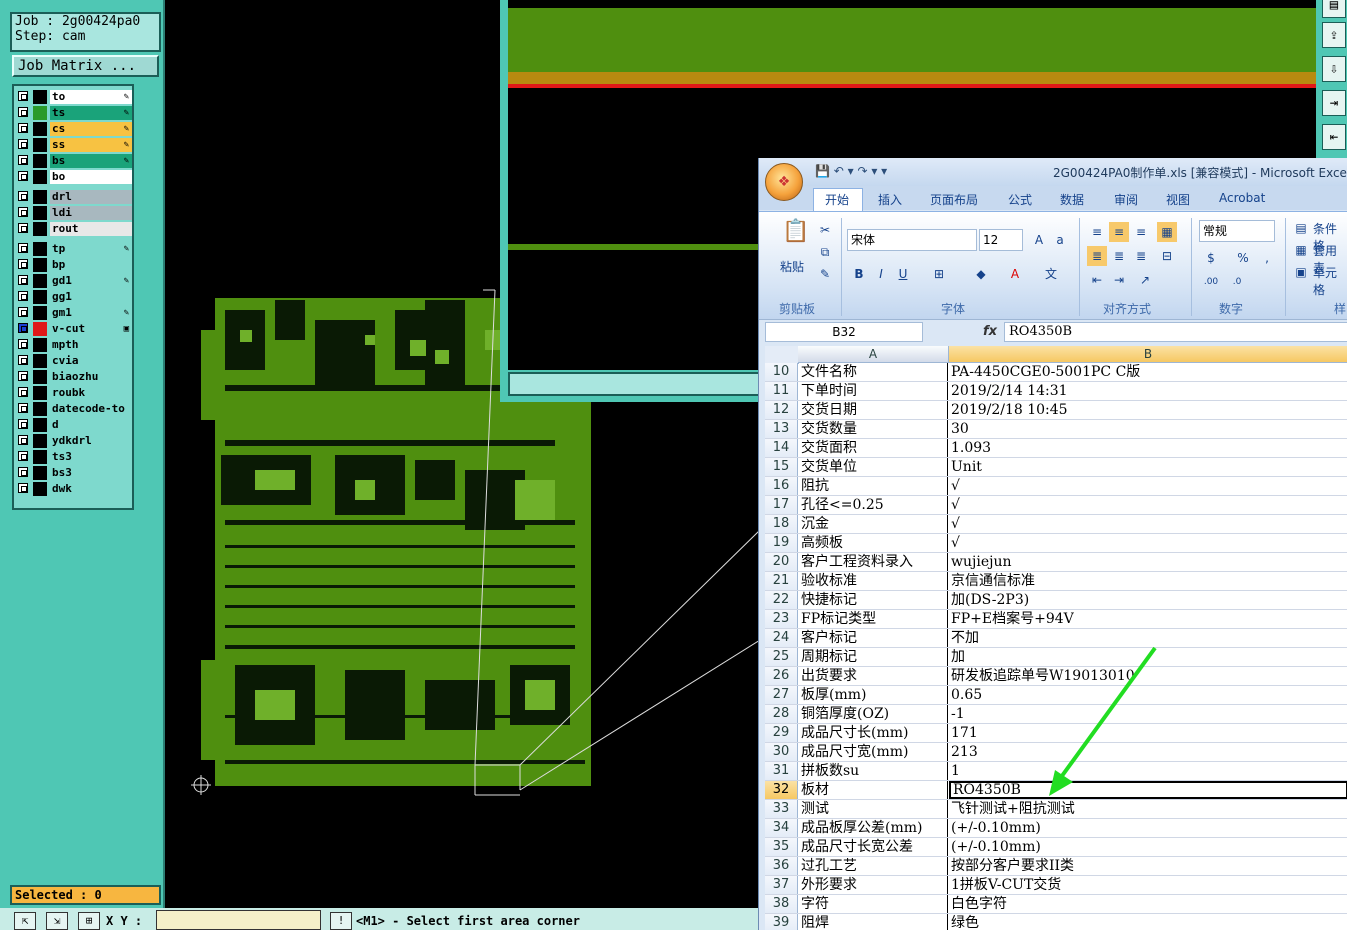 Image resolution: width=1347 pixels, height=930 pixels. I want to click on layer-row: cvia, so click(74, 361).